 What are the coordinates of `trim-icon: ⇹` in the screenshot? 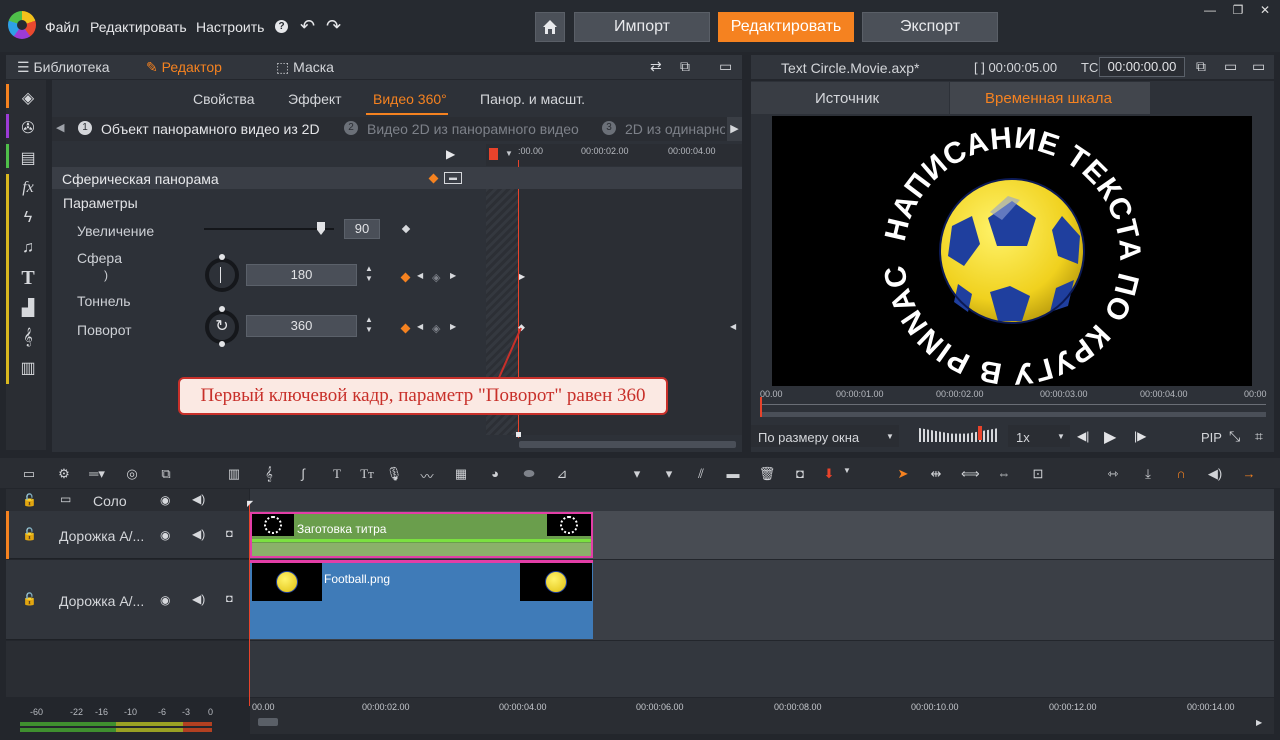 It's located at (936, 475).